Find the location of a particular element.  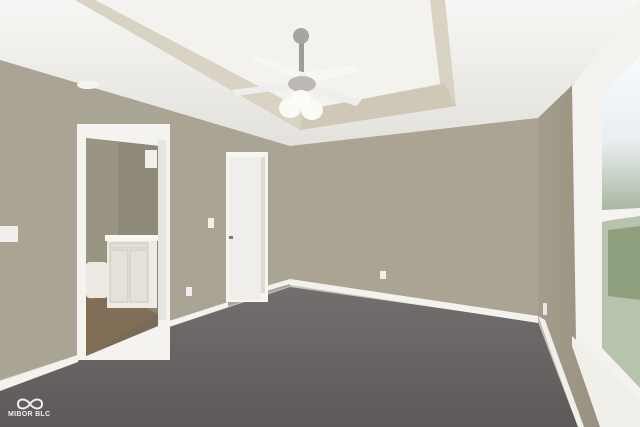

door-knob is located at coordinates (231, 237).